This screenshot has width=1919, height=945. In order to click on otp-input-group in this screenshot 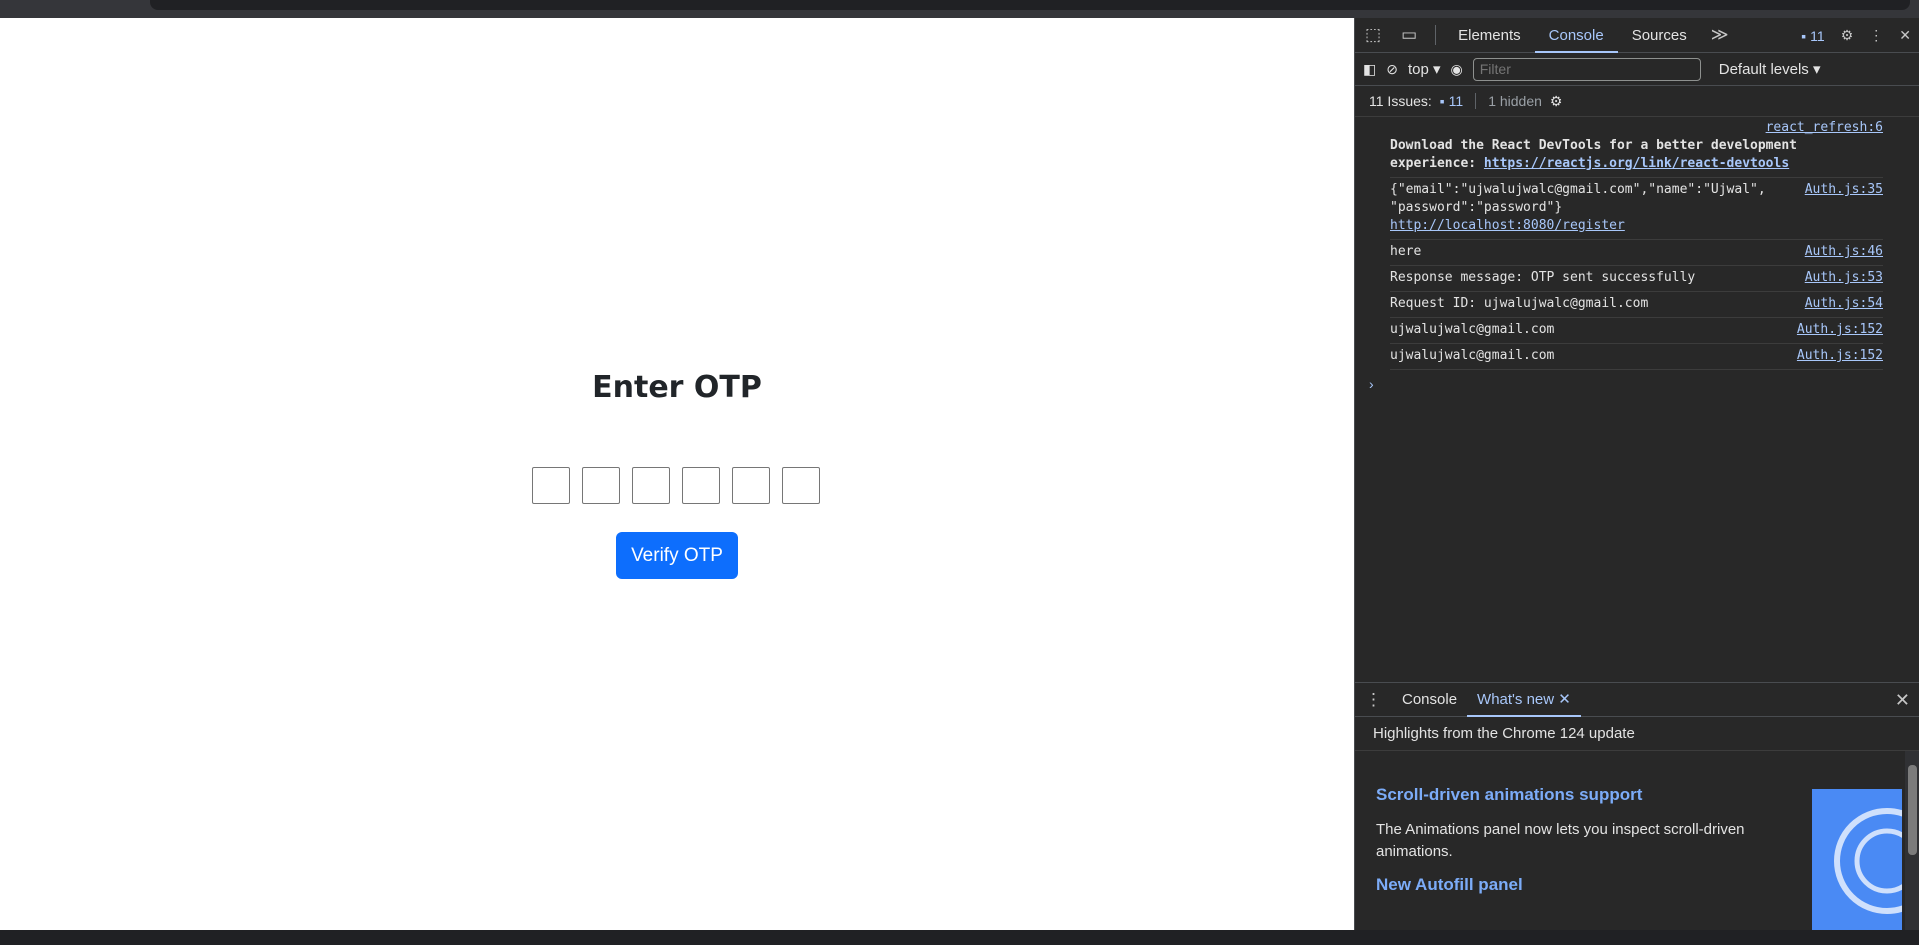, I will do `click(676, 485)`.